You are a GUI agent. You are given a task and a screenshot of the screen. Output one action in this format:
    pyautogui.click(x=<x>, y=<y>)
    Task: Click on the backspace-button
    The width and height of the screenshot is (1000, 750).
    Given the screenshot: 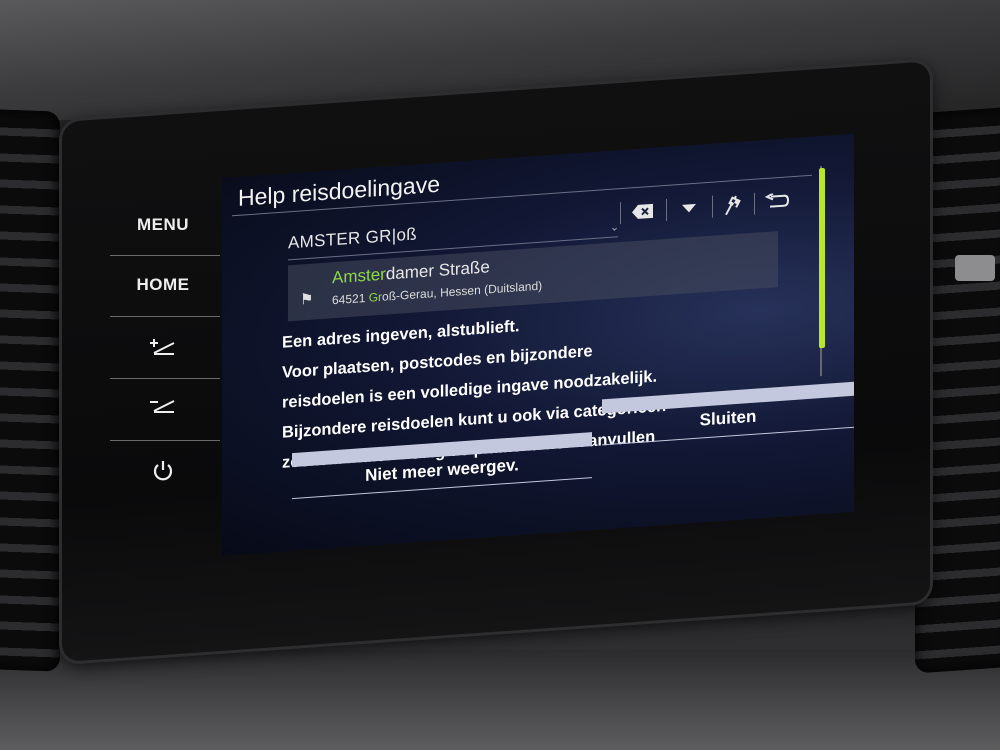 What is the action you would take?
    pyautogui.click(x=643, y=211)
    